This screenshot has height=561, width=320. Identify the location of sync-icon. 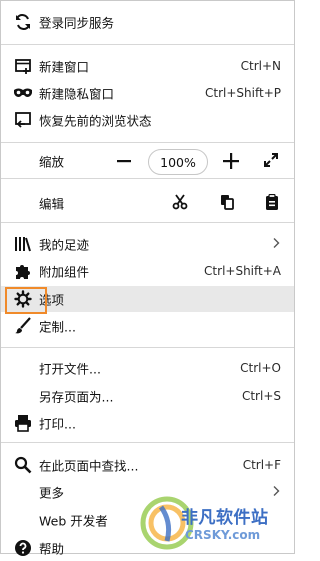
(23, 22).